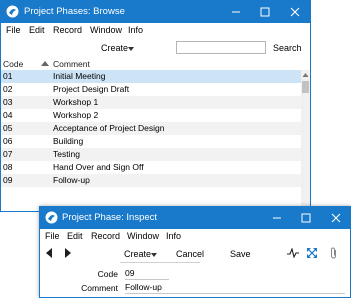  I want to click on row-comment: Project Design Draft, so click(91, 89).